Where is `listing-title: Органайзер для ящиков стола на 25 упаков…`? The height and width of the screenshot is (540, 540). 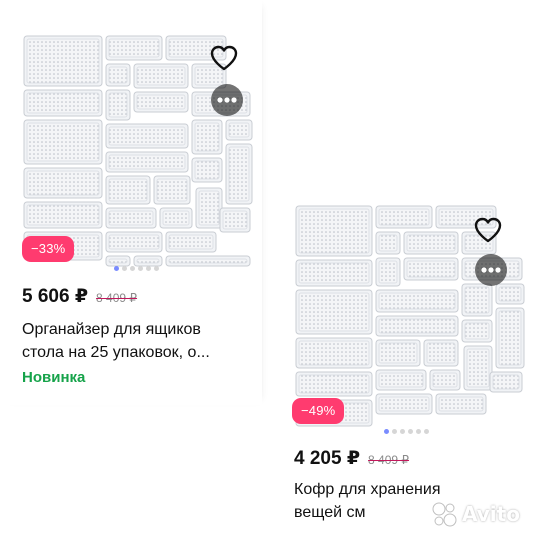
listing-title: Органайзер для ящиков стола на 25 упаков… is located at coordinates (116, 341).